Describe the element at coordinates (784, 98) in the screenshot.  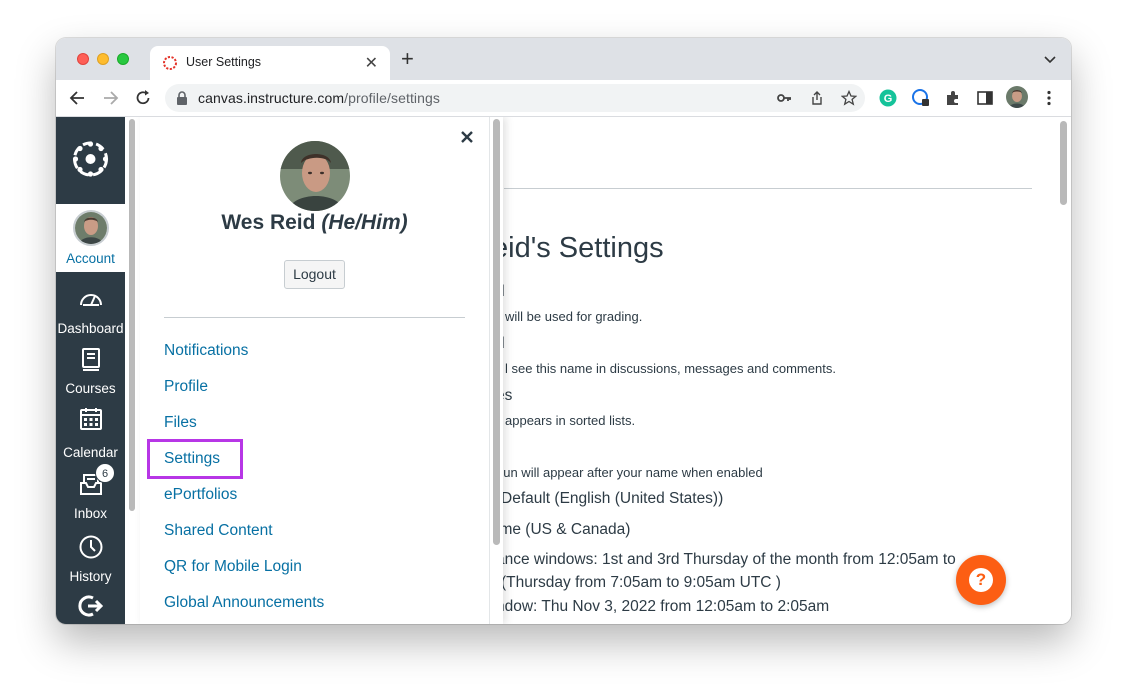
I see `key-icon` at that location.